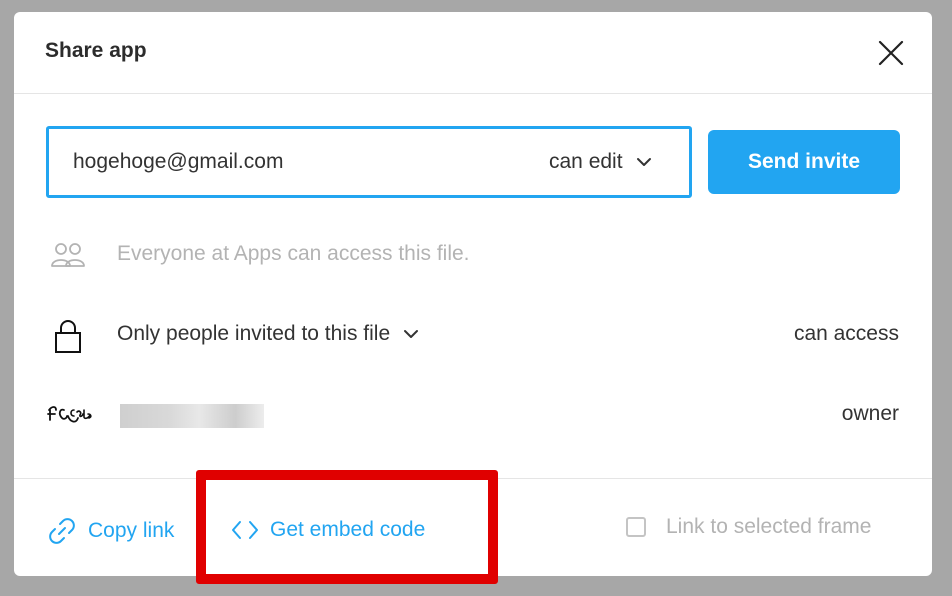 This screenshot has width=952, height=596. Describe the element at coordinates (870, 413) in the screenshot. I see `owner-role-label: owner` at that location.